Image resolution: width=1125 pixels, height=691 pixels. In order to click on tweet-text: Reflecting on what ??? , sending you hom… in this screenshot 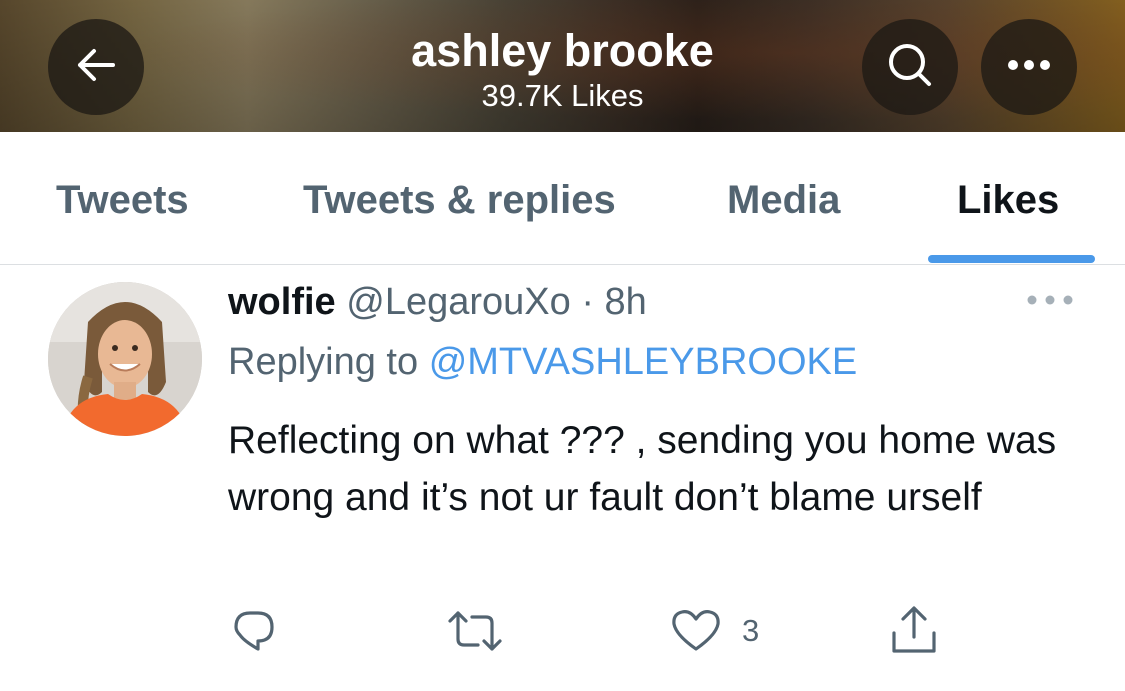, I will do `click(642, 469)`.